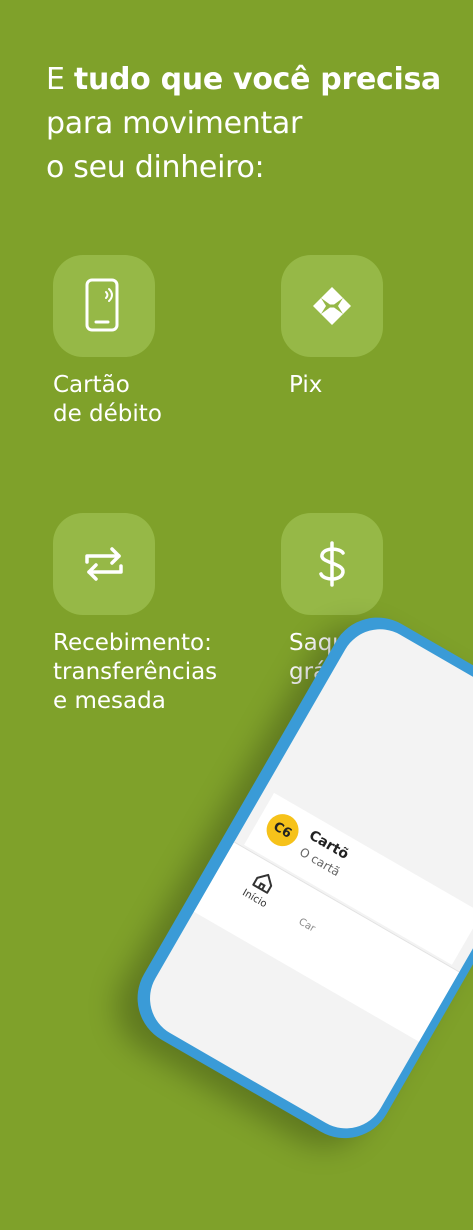 This screenshot has height=1230, width=473. What do you see at coordinates (260, 887) in the screenshot?
I see `tab-home: Início` at bounding box center [260, 887].